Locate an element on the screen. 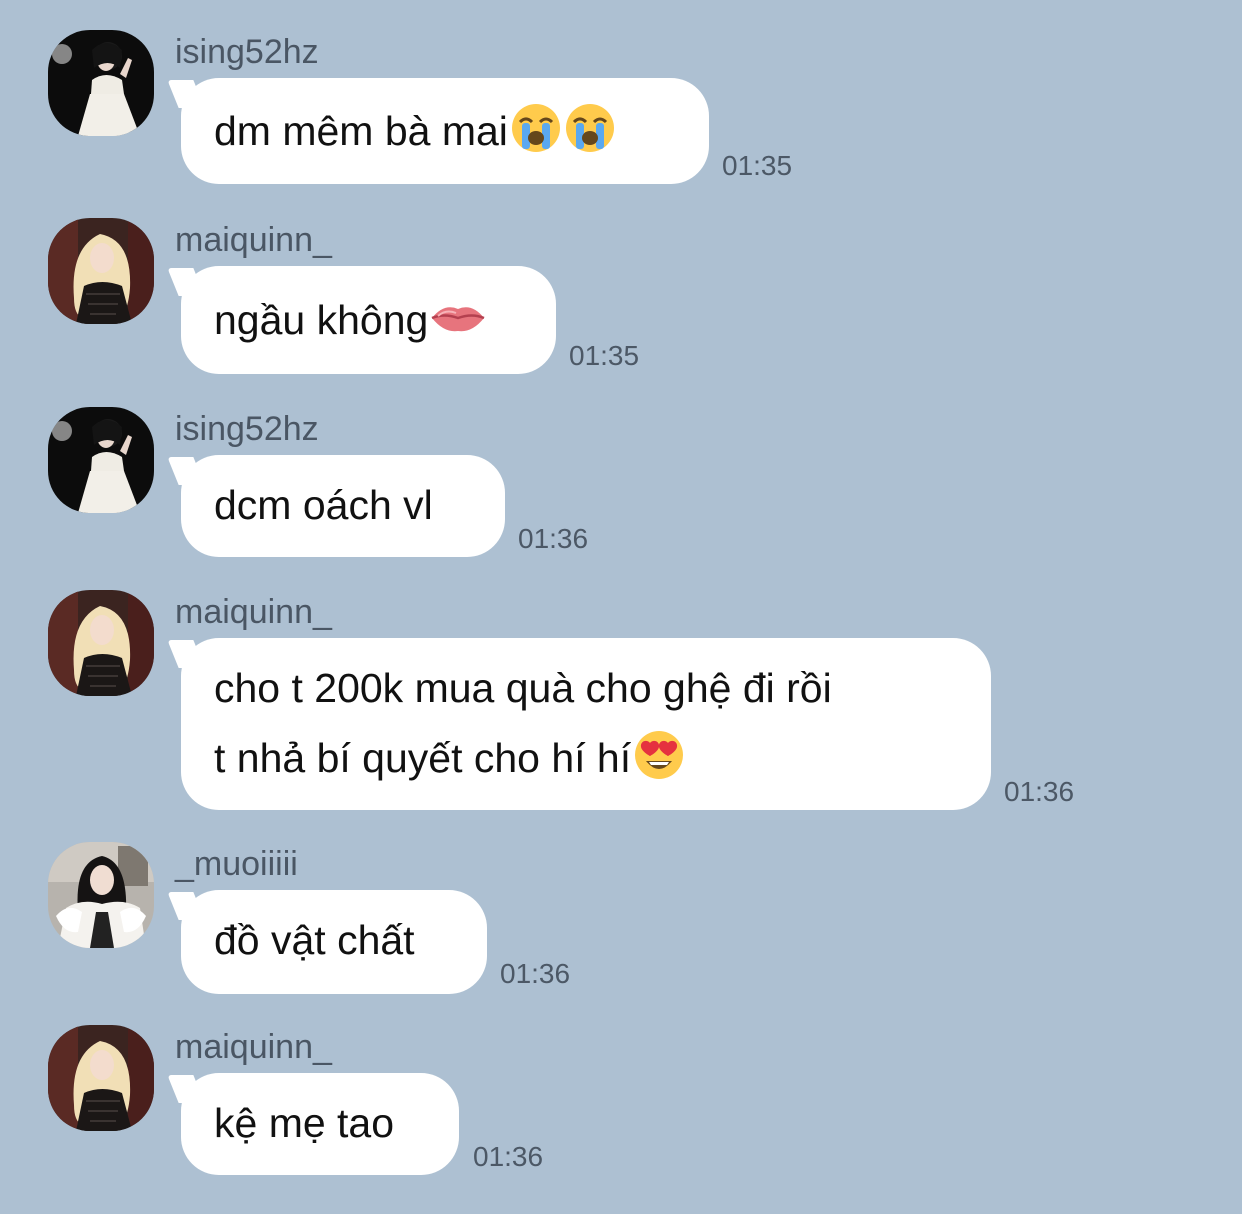 Image resolution: width=1242 pixels, height=1214 pixels. message-text: ngầu không is located at coordinates (321, 320).